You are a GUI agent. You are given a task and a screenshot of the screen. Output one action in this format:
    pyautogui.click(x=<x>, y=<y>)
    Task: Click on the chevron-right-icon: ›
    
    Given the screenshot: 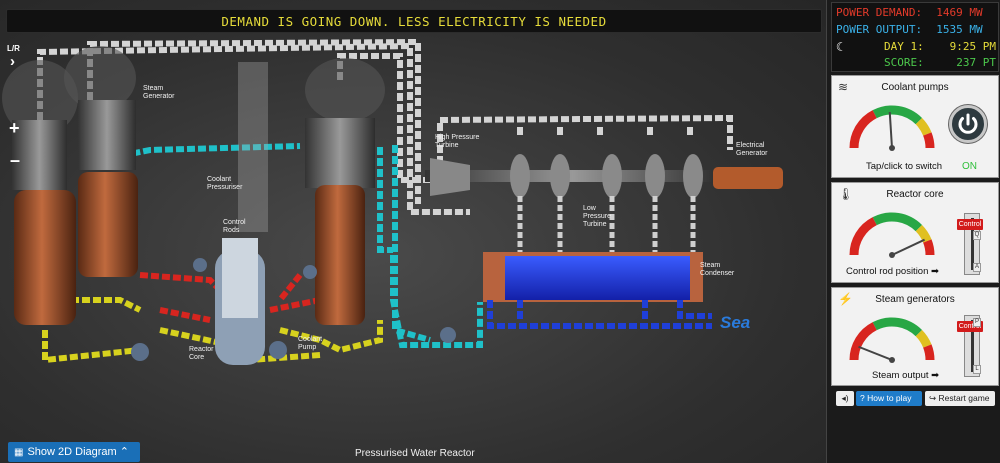 What is the action you would take?
    pyautogui.click(x=12, y=61)
    